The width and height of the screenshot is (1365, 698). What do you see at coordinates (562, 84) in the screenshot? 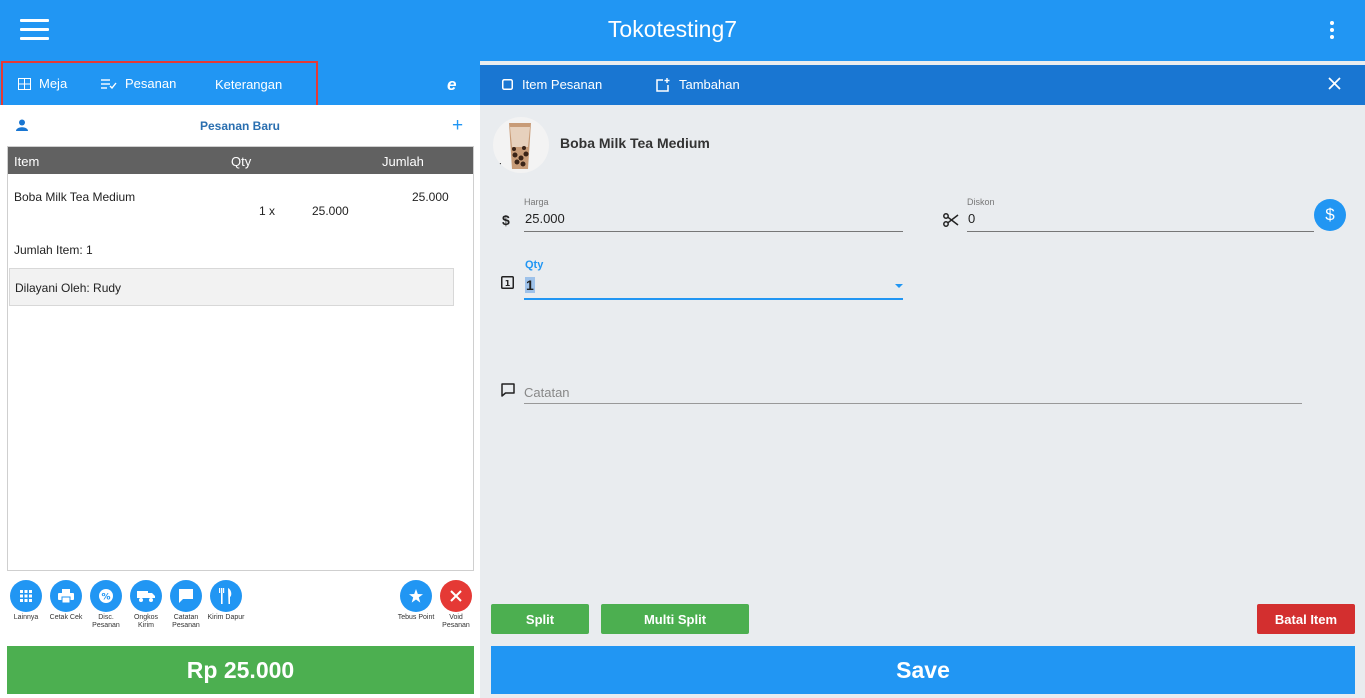
I see `tab-item-pesanan-label: Item Pesanan` at bounding box center [562, 84].